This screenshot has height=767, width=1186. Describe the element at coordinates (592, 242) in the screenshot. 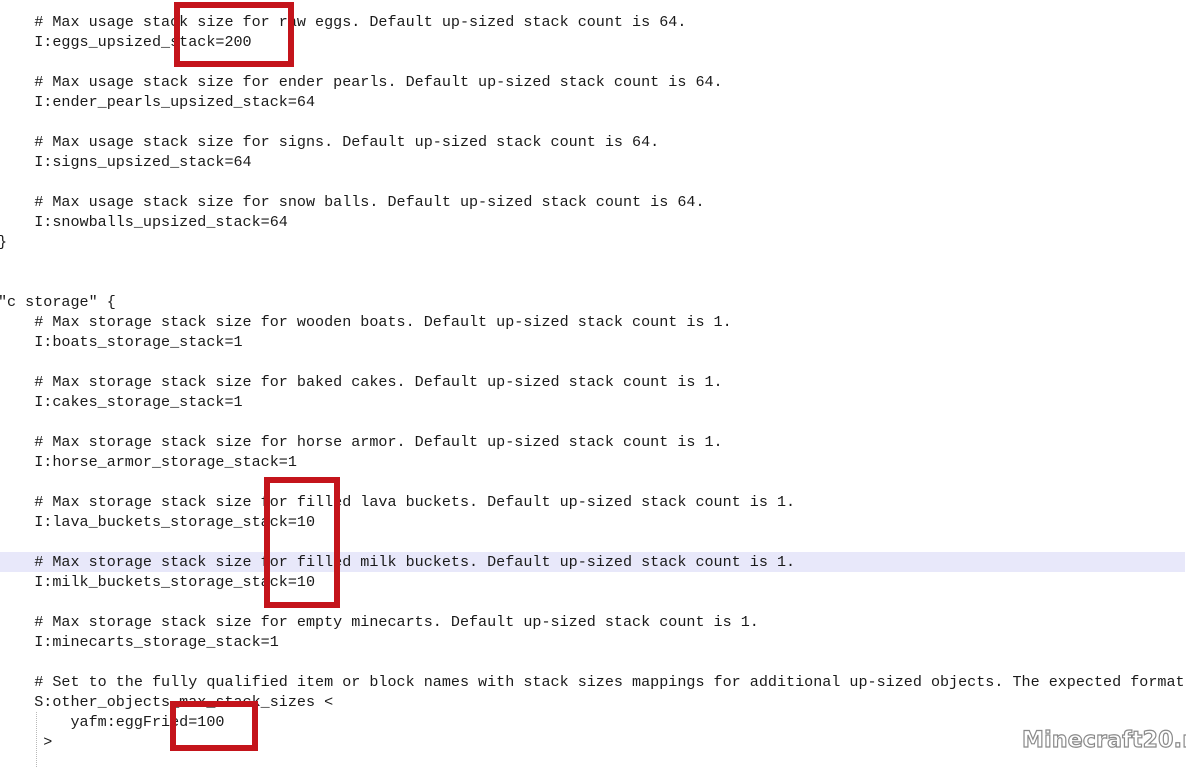

I see `code-line: }` at that location.